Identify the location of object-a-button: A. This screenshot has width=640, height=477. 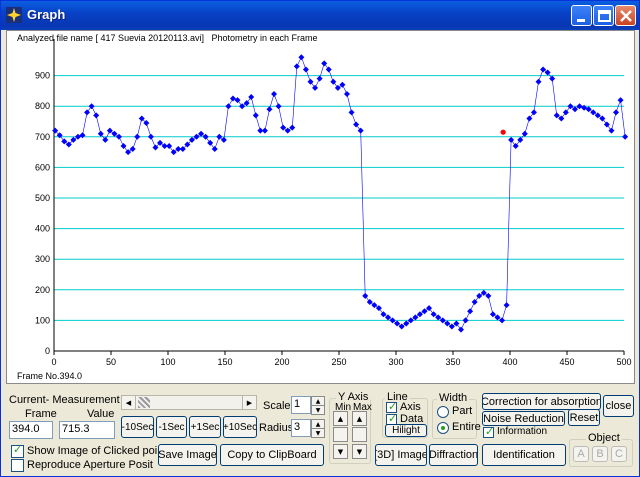
(581, 454).